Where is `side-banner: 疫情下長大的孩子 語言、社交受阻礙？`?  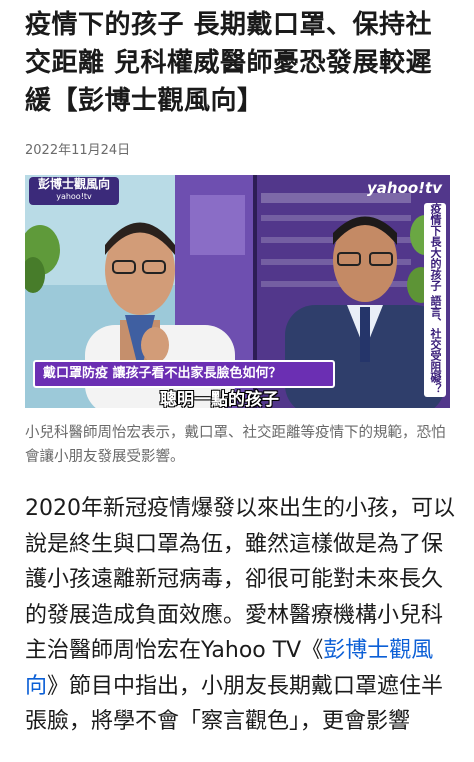 side-banner: 疫情下長大的孩子 語言、社交受阻礙？ is located at coordinates (435, 300).